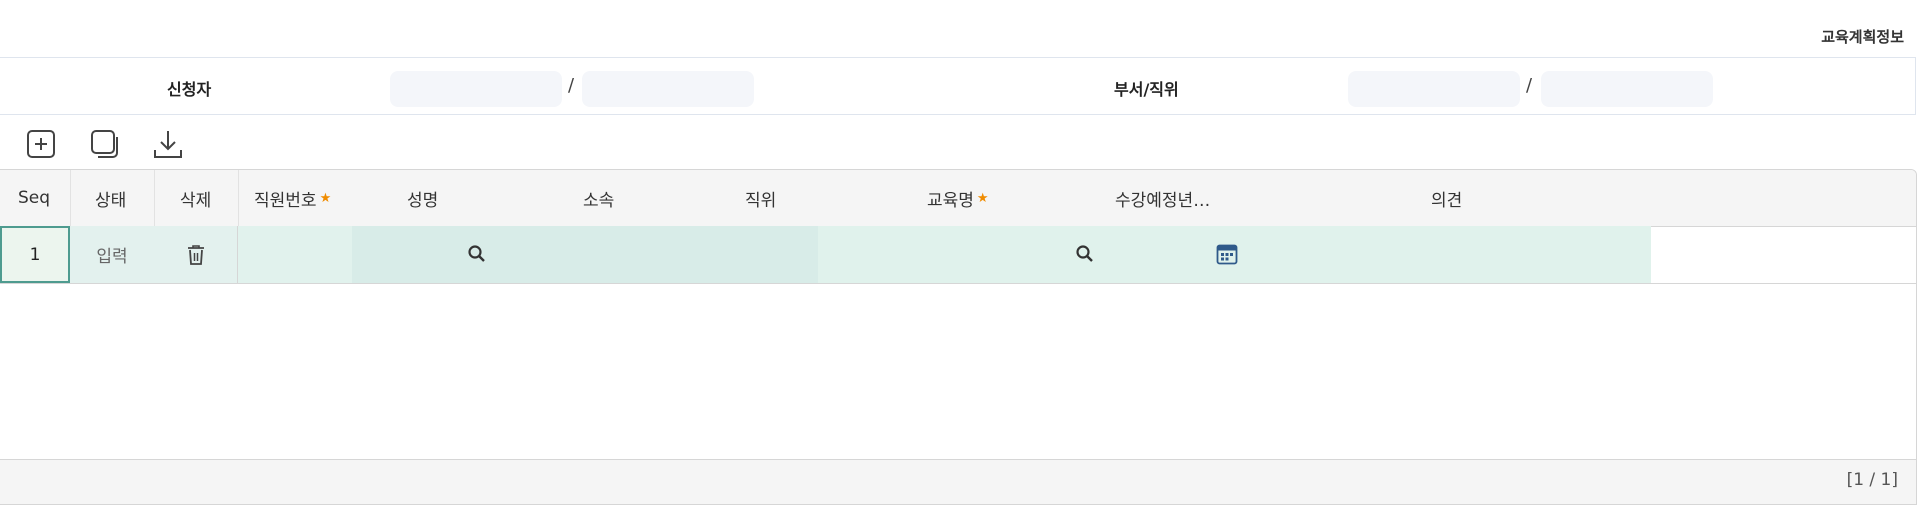 This screenshot has width=1920, height=505. Describe the element at coordinates (958, 481) in the screenshot. I see `grid-footer: [1 / 1]` at that location.